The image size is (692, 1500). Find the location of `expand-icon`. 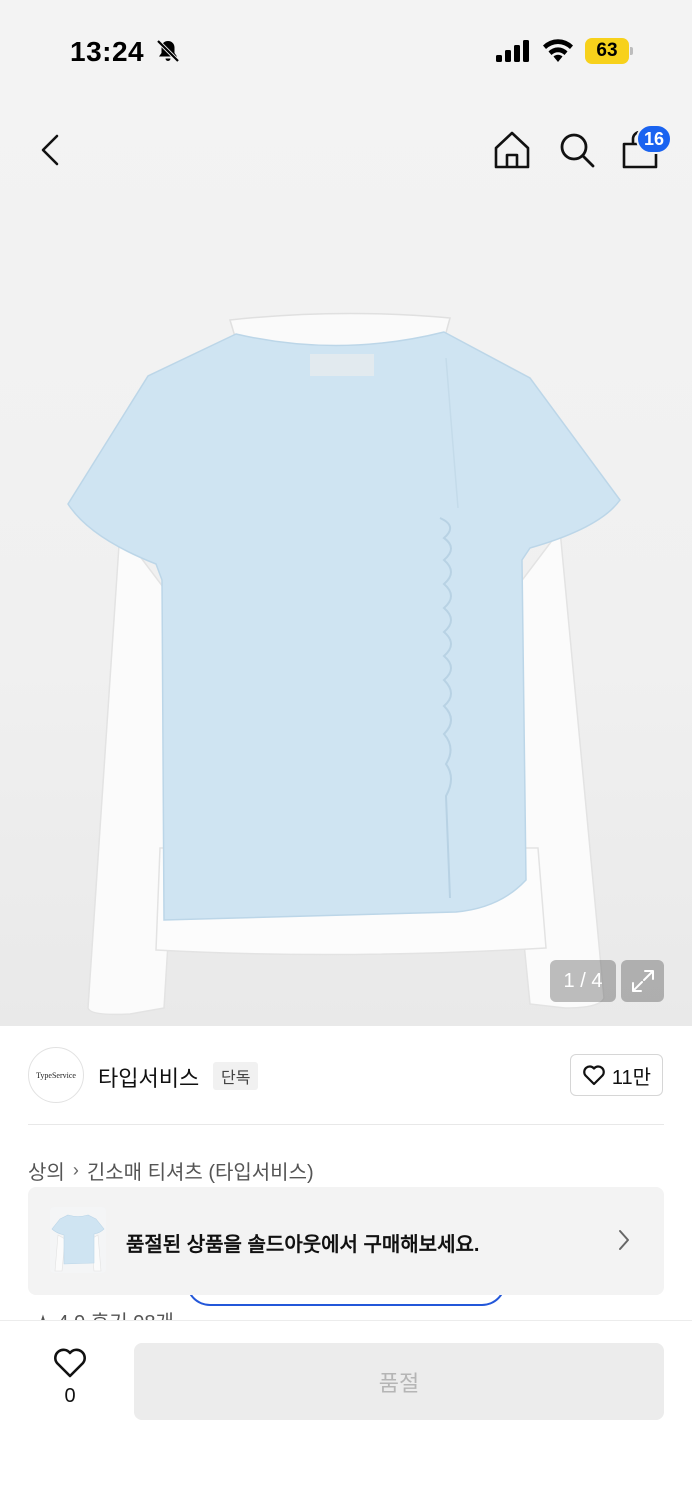

expand-icon is located at coordinates (642, 981).